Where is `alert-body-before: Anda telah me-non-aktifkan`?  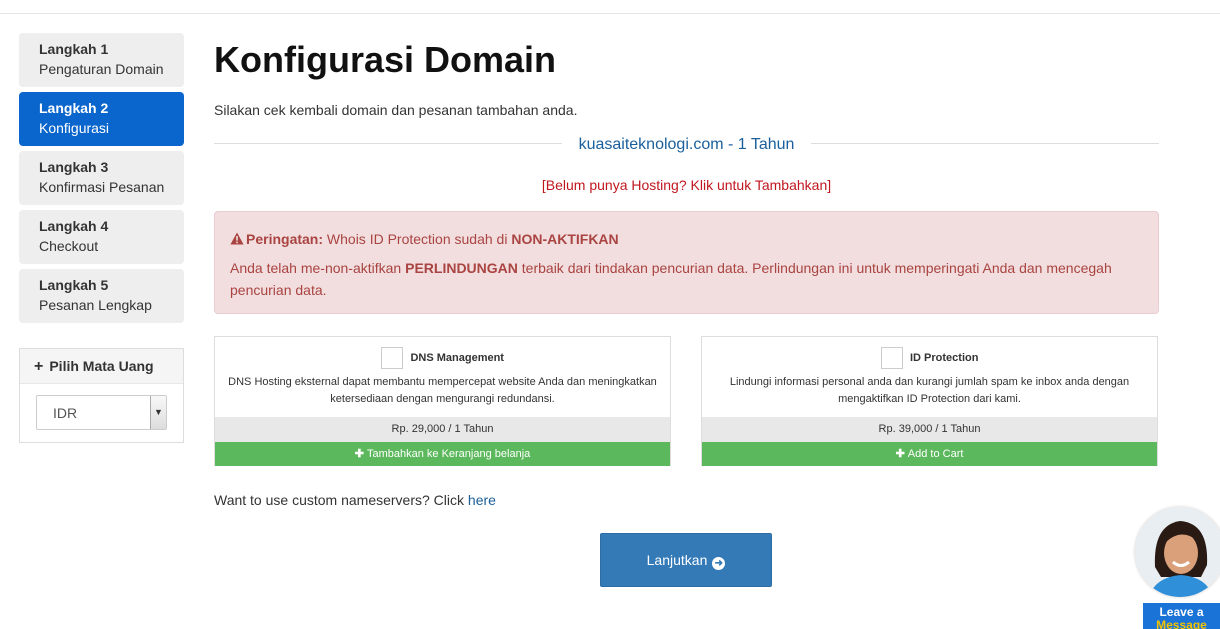
alert-body-before: Anda telah me-non-aktifkan is located at coordinates (316, 268).